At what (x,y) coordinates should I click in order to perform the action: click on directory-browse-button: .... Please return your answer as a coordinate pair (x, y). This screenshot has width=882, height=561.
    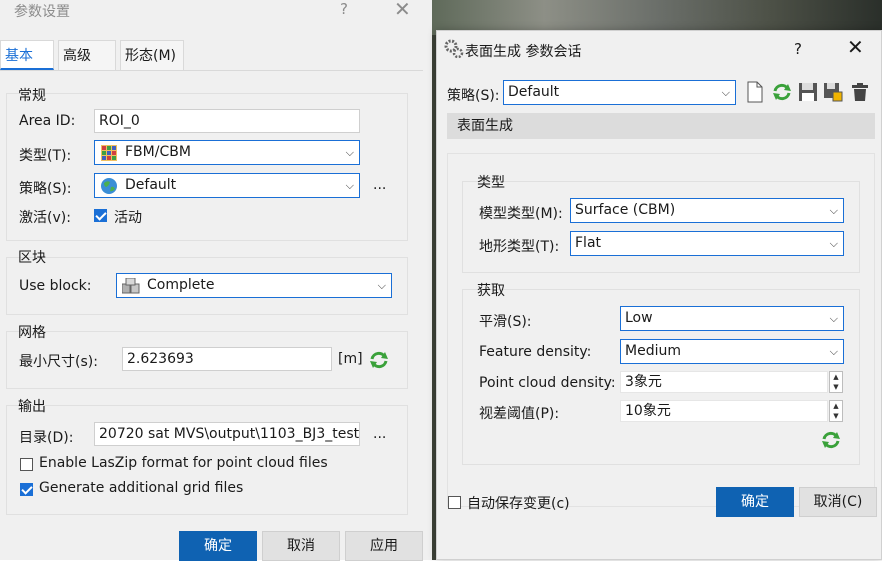
    Looking at the image, I should click on (379, 434).